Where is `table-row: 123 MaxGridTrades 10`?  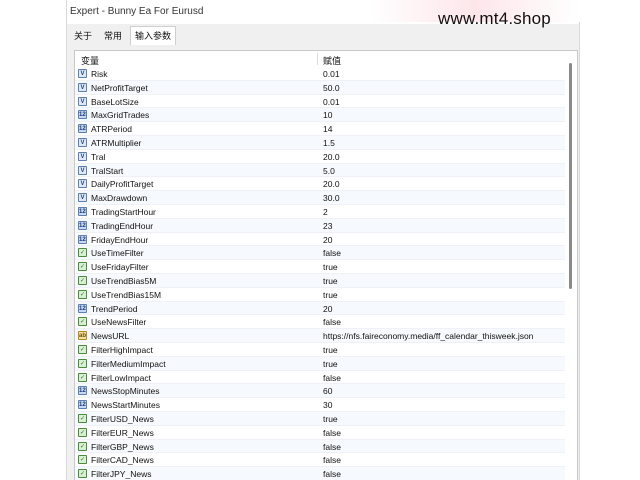 table-row: 123 MaxGridTrades 10 is located at coordinates (320, 115).